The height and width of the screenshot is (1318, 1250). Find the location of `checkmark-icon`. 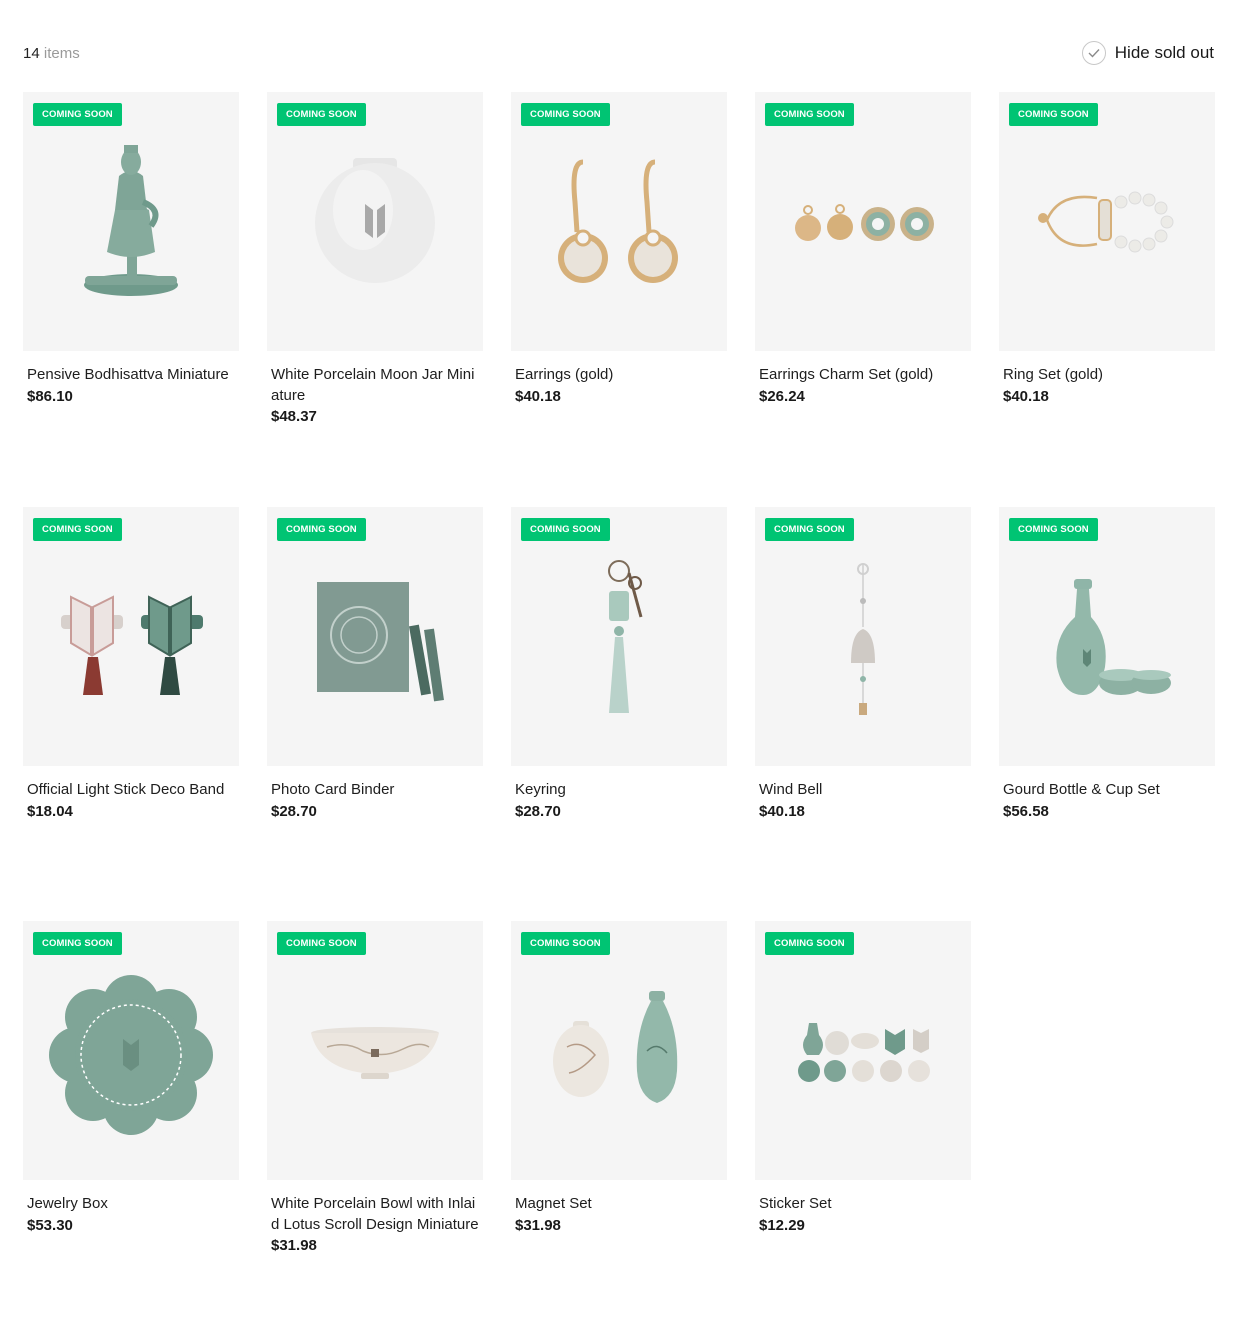

checkmark-icon is located at coordinates (1093, 53).